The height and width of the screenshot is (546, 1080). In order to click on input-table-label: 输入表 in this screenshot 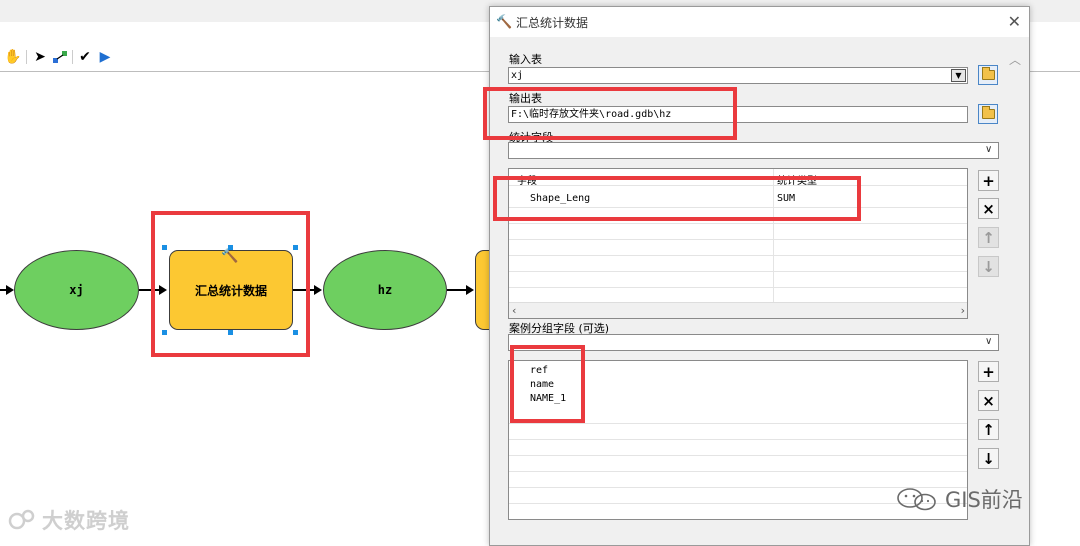, I will do `click(525, 59)`.